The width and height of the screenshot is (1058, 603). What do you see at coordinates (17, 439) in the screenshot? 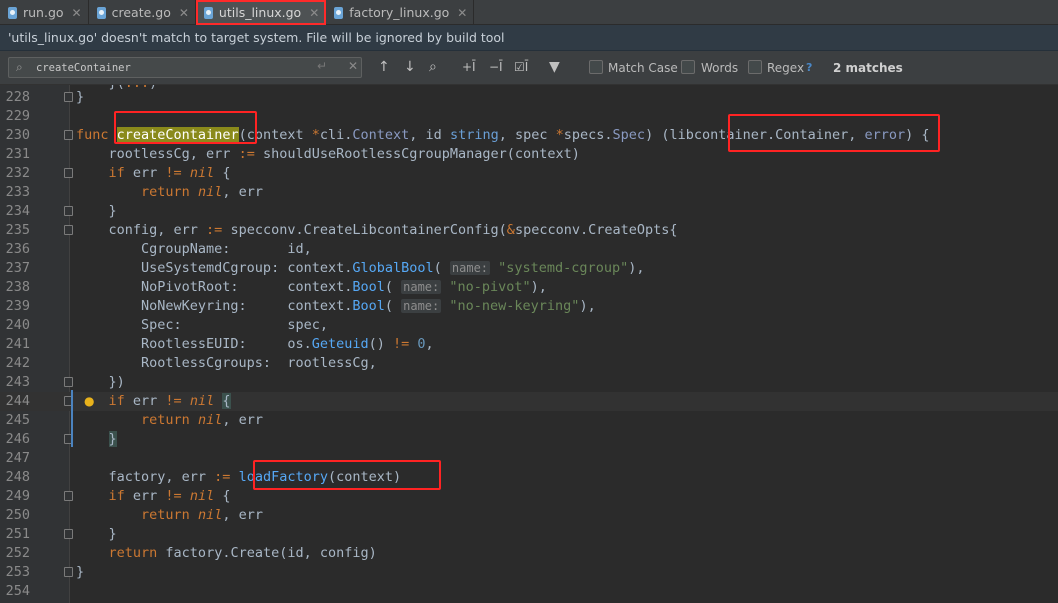
I see `line-number: 246` at bounding box center [17, 439].